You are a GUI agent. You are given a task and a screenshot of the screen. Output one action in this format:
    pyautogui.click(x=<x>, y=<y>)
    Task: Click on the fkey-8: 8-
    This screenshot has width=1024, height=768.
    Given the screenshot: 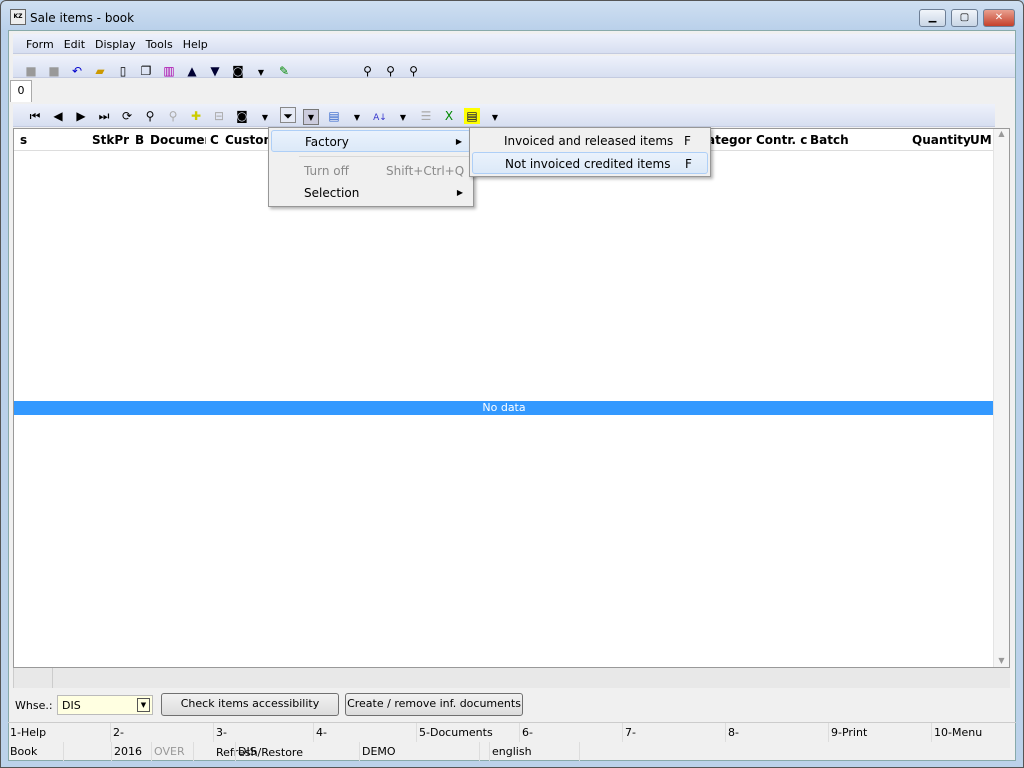 What is the action you would take?
    pyautogui.click(x=777, y=732)
    